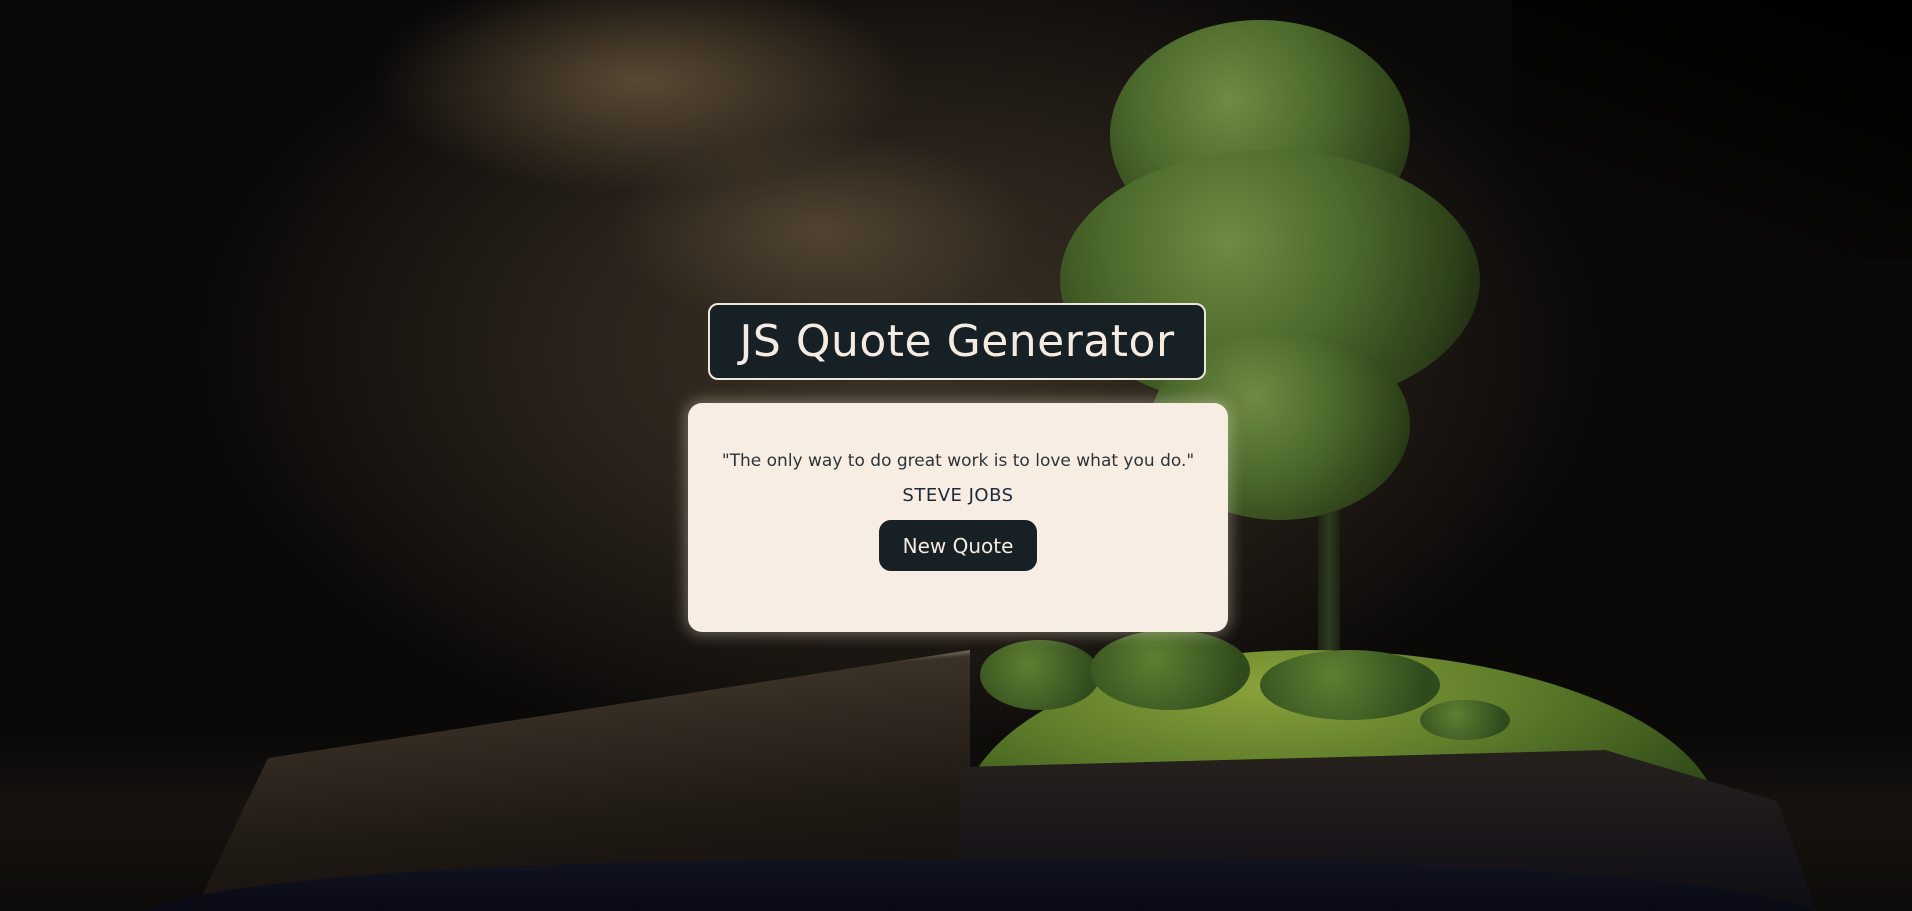  I want to click on new-quote-button: New Quote, so click(958, 545).